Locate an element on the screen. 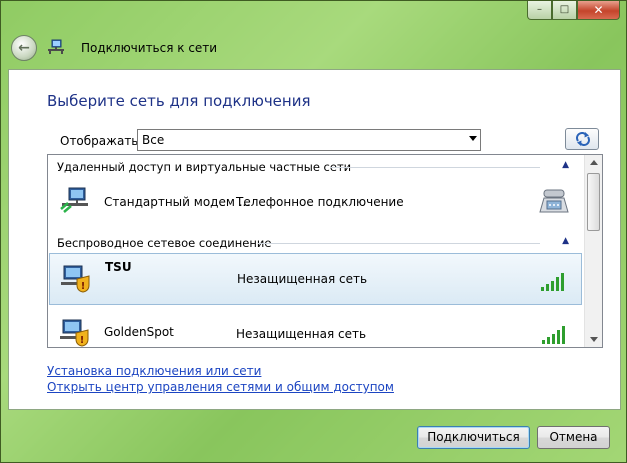 The height and width of the screenshot is (463, 627). refresh-button is located at coordinates (582, 139).